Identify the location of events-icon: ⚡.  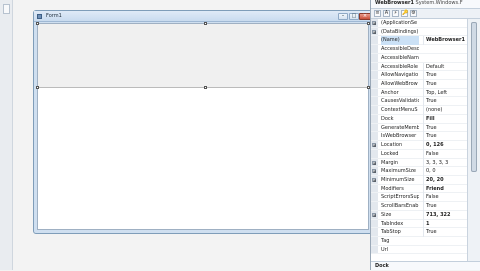
(395, 13).